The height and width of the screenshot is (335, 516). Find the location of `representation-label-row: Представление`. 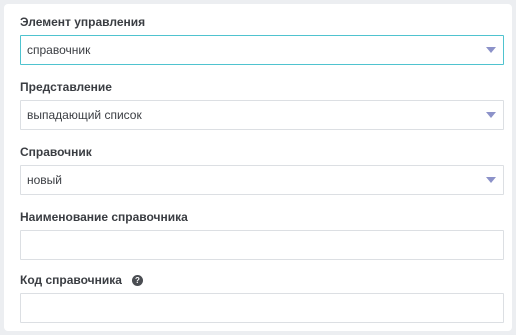

representation-label-row: Представление is located at coordinates (262, 87).